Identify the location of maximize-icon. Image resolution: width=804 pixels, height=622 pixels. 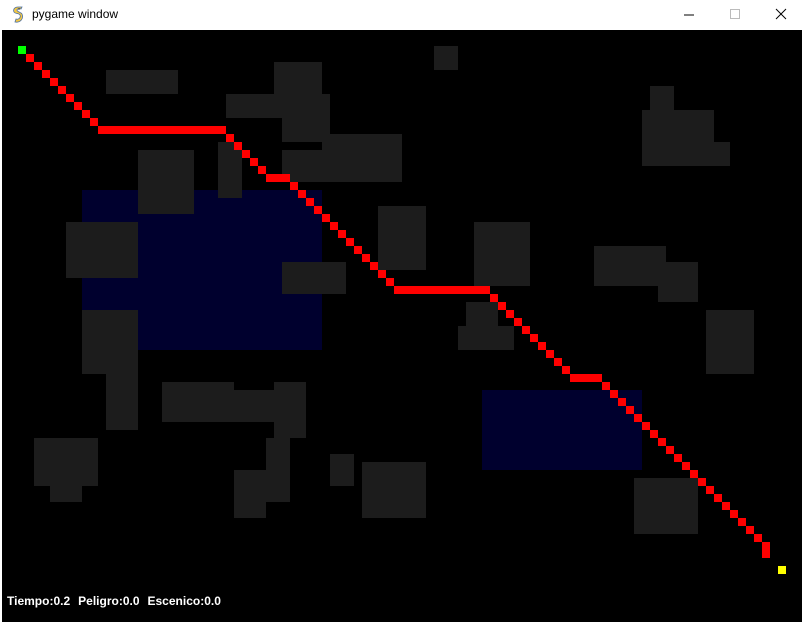
(735, 14).